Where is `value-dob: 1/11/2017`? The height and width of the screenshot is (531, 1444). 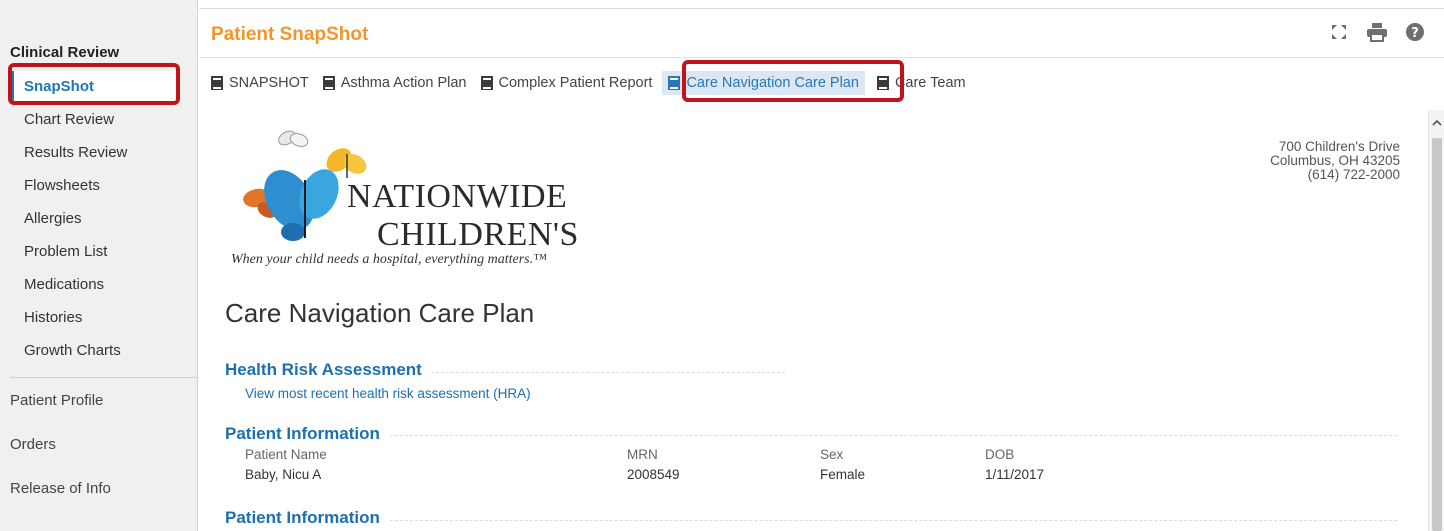
value-dob: 1/11/2017 is located at coordinates (1015, 474).